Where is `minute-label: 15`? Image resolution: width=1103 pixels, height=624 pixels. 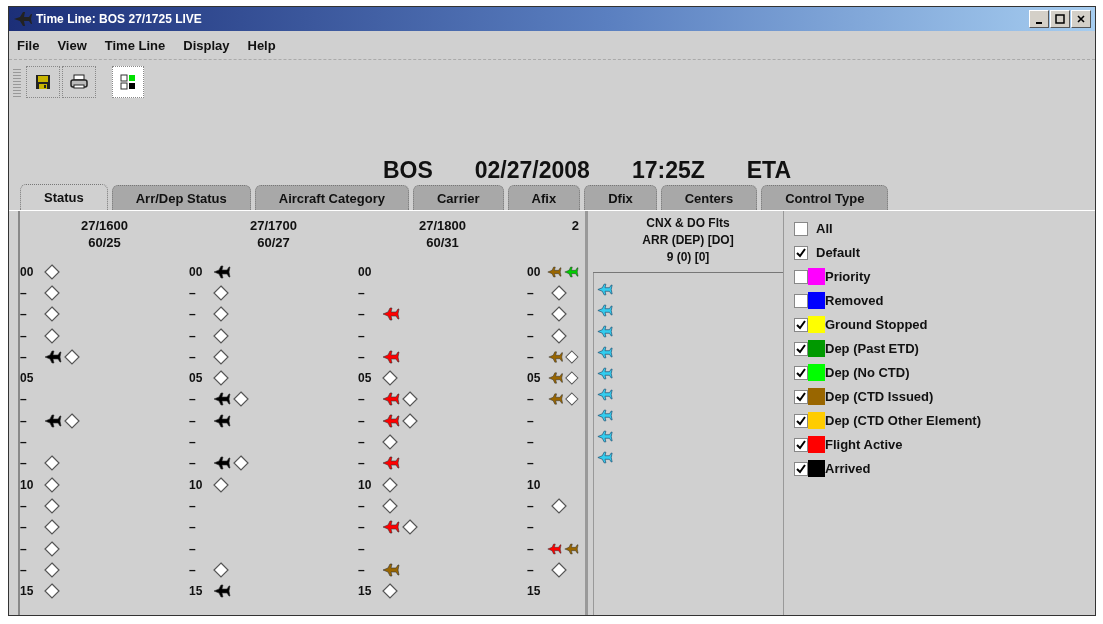 minute-label: 15 is located at coordinates (196, 591).